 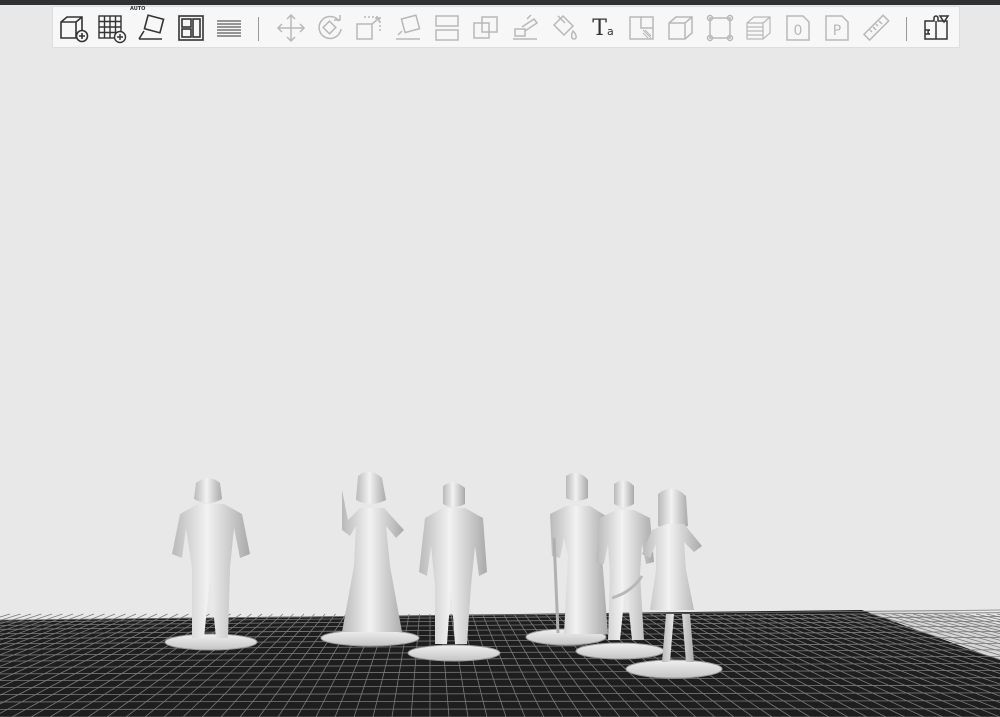 I want to click on text-tool-label: T, so click(x=599, y=28).